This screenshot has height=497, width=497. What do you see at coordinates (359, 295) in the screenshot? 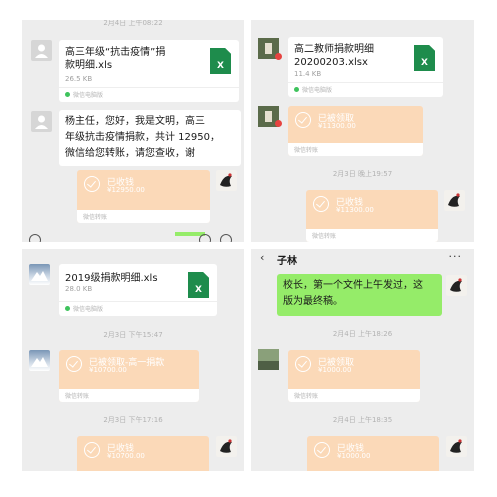
I see `text-message: 校长，第一个文件上午发过，这 版为最终稿。` at bounding box center [359, 295].